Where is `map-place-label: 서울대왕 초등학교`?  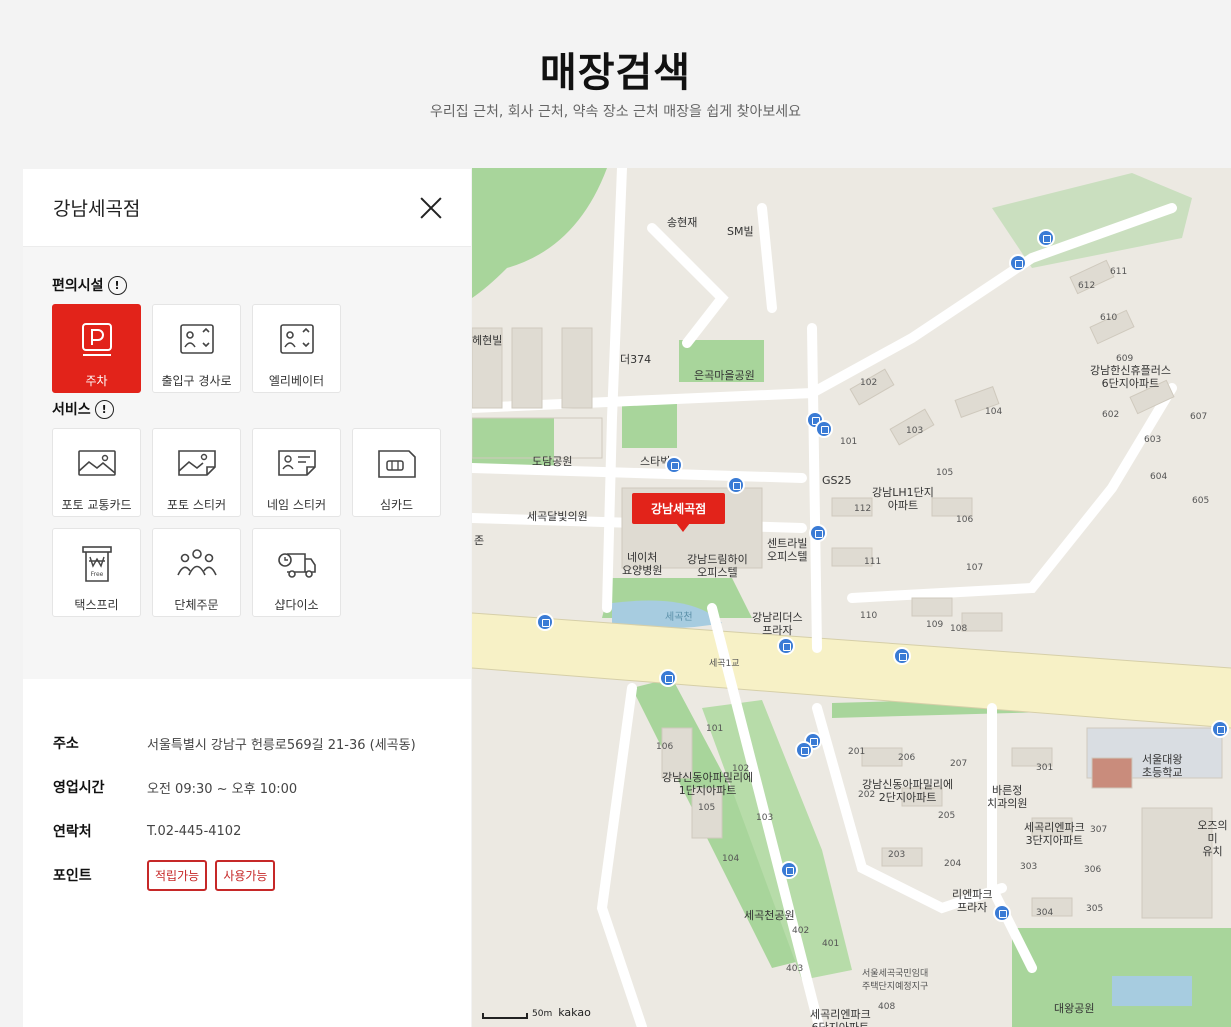
map-place-label: 서울대왕 초등학교 is located at coordinates (1162, 766).